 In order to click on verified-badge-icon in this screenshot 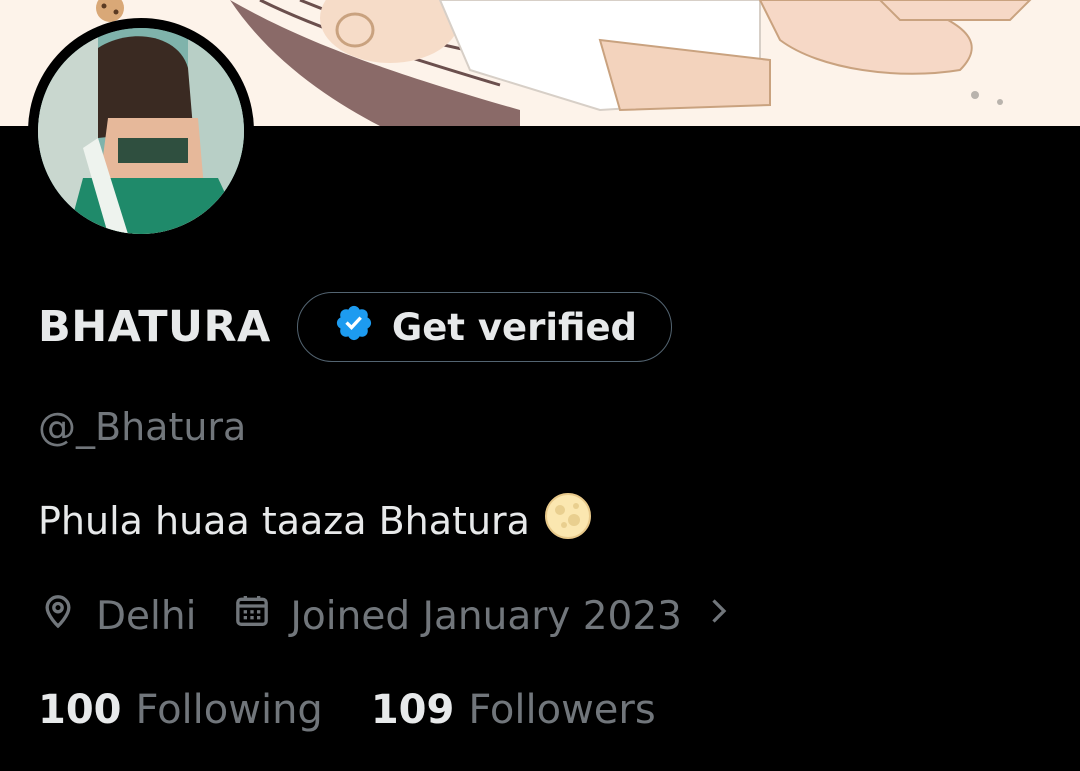, I will do `click(354, 327)`.